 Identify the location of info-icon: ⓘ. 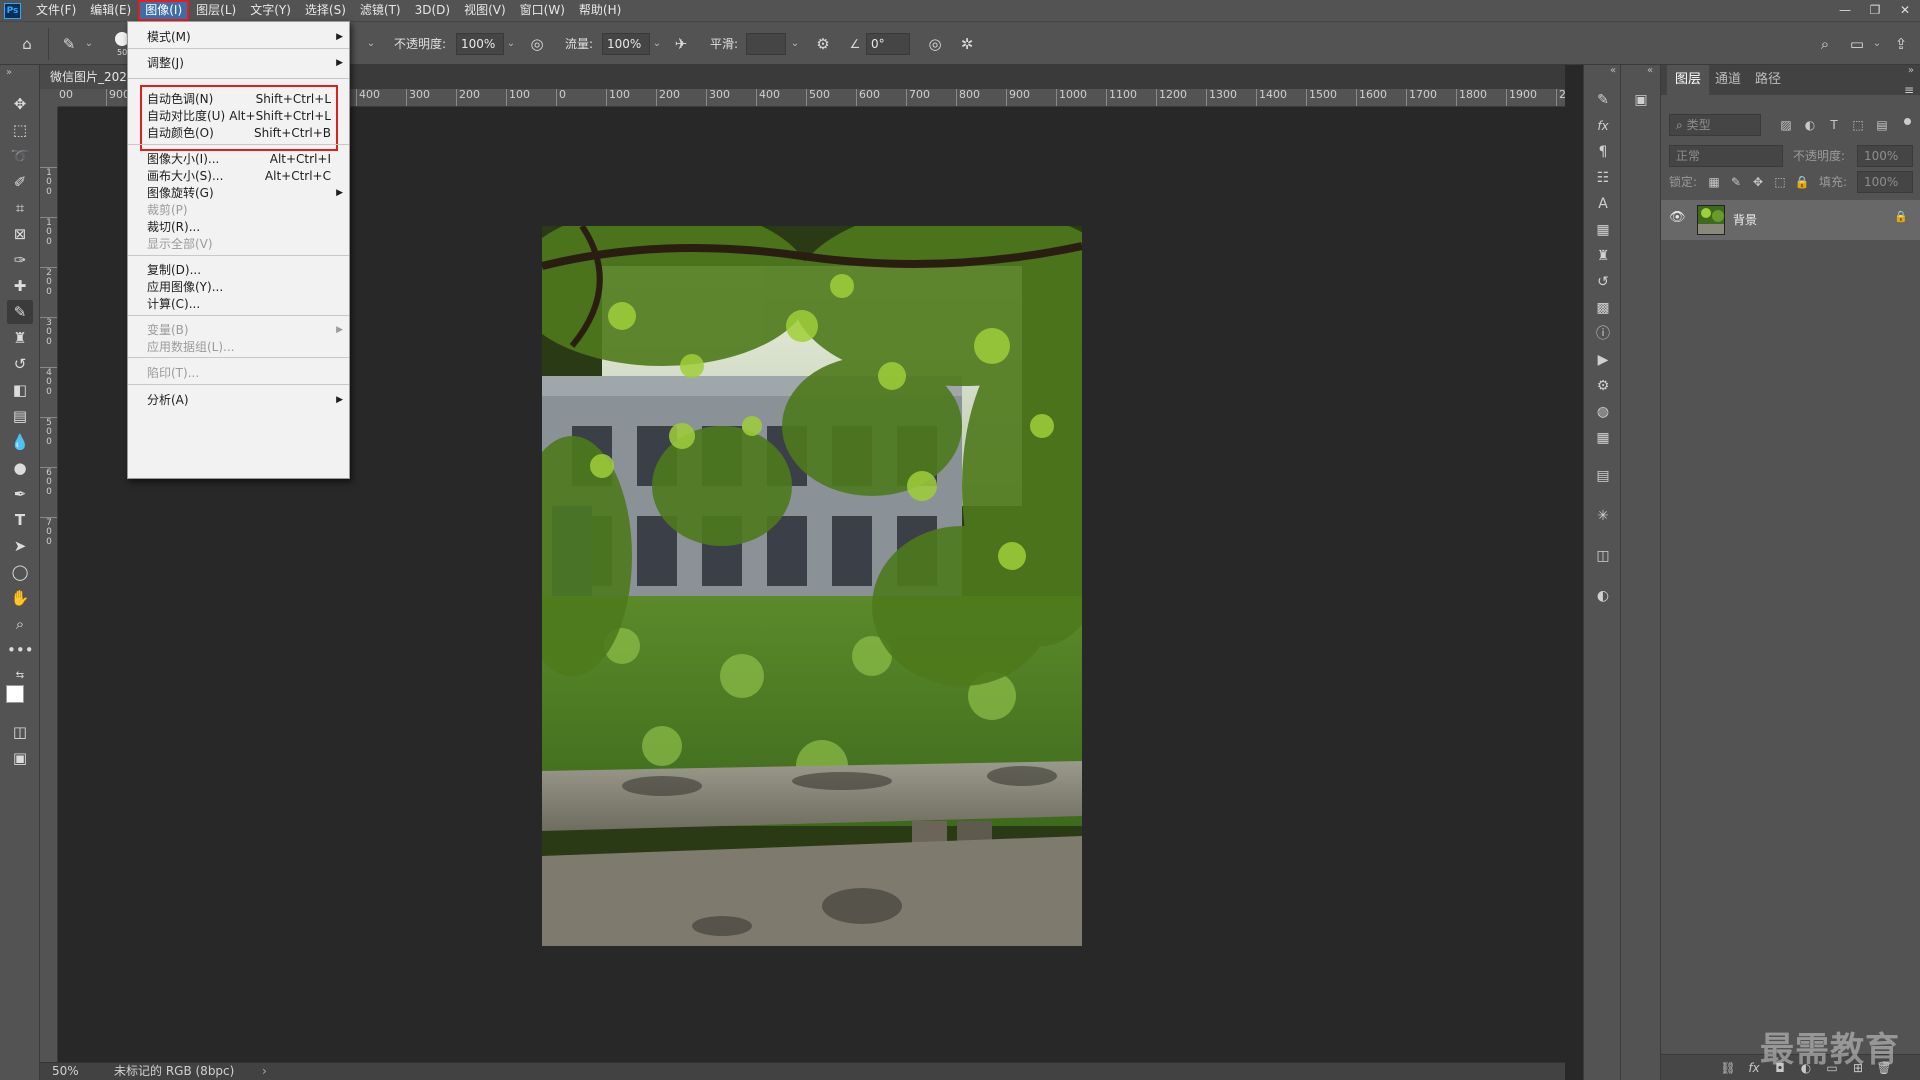
(1603, 334).